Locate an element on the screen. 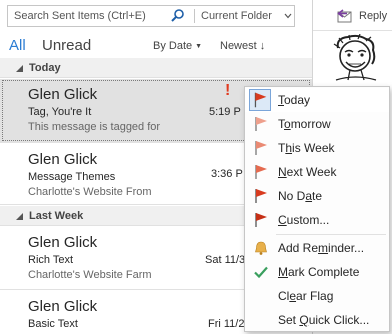 The width and height of the screenshot is (392, 334). menu-item-label: Mark Complete is located at coordinates (319, 272).